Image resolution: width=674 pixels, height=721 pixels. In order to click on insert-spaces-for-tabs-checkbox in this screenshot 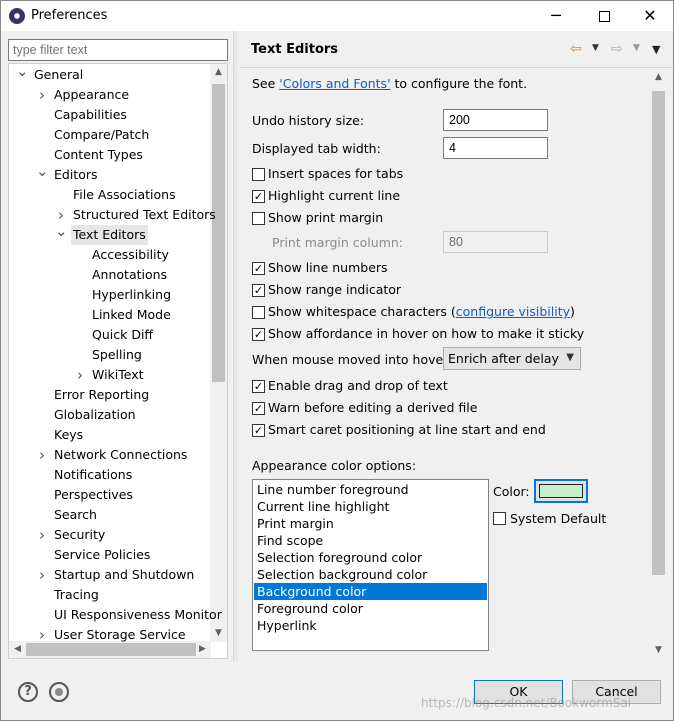, I will do `click(258, 174)`.